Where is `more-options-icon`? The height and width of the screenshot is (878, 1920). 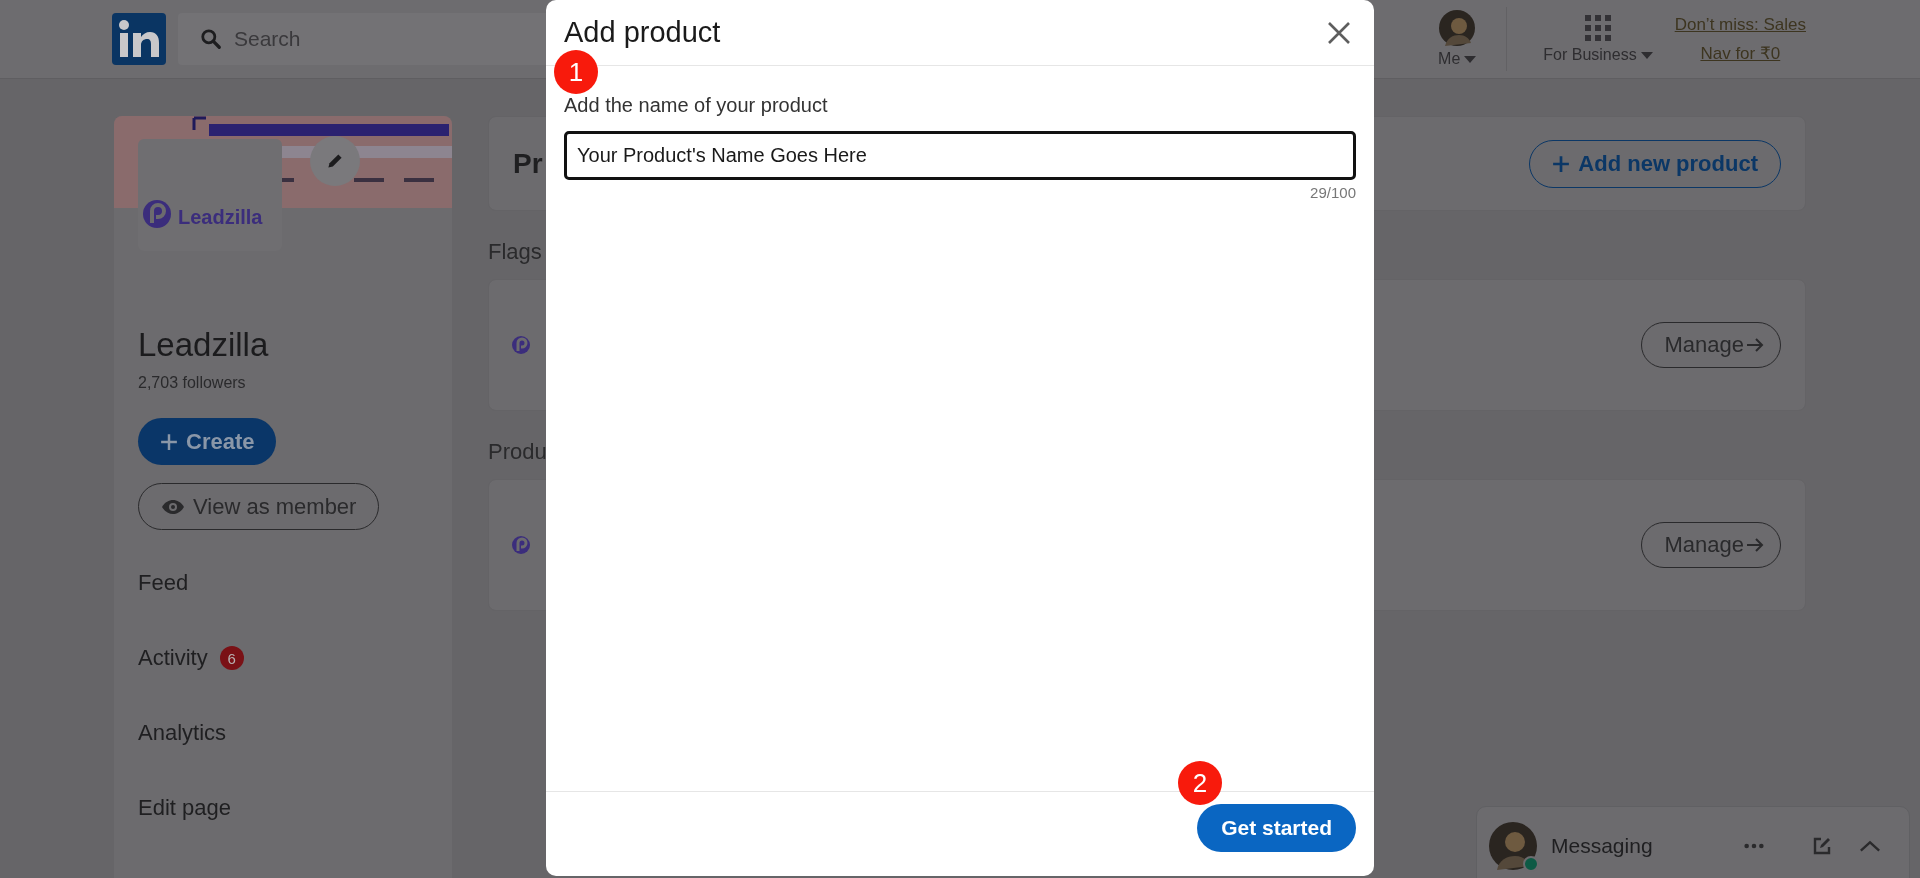
more-options-icon is located at coordinates (1754, 846).